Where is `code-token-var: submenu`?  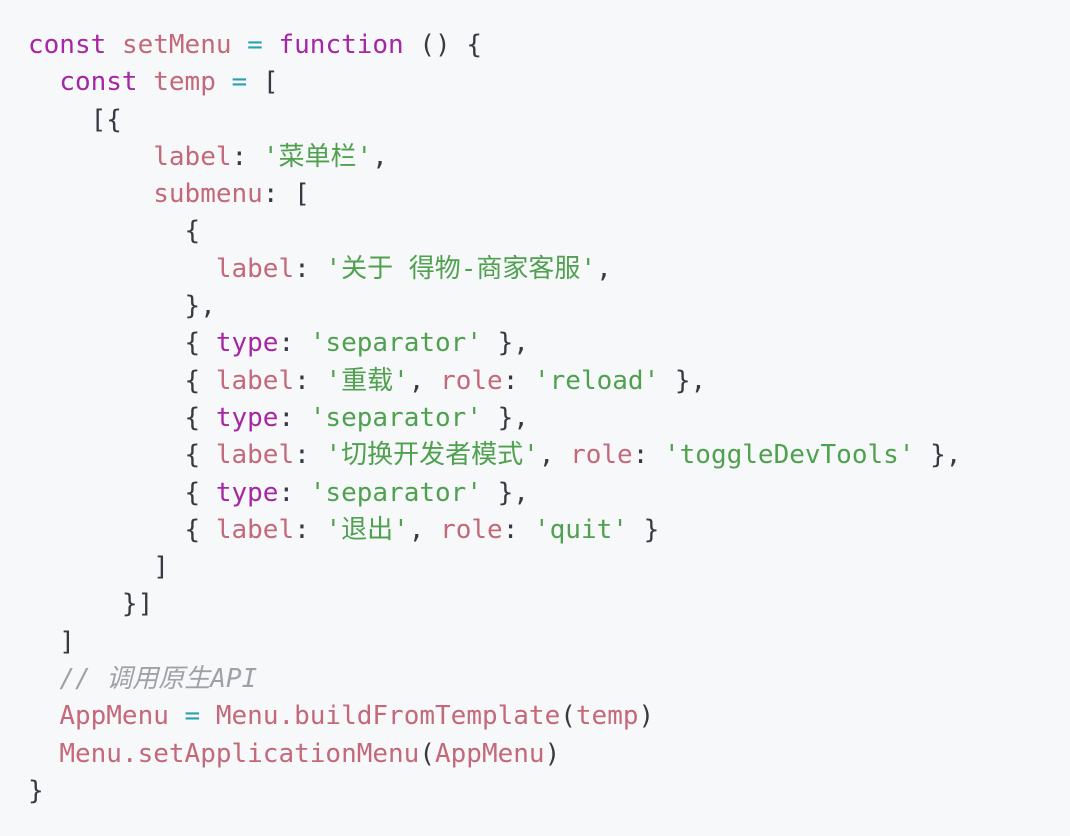 code-token-var: submenu is located at coordinates (208, 194).